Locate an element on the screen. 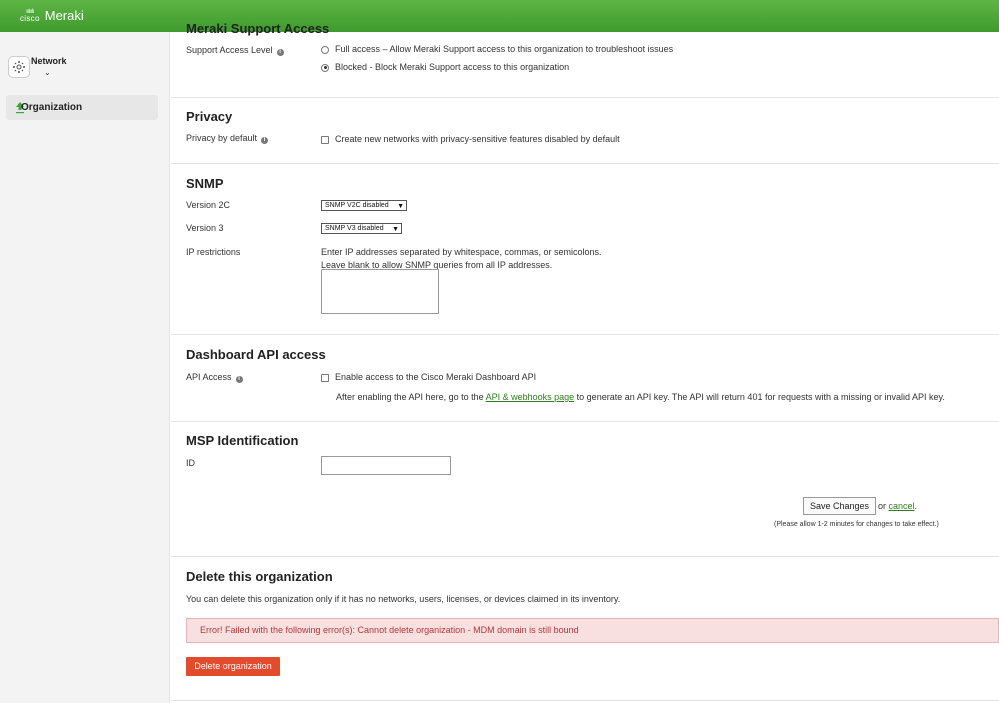  support-access-label: Support Access Level i is located at coordinates (235, 50).